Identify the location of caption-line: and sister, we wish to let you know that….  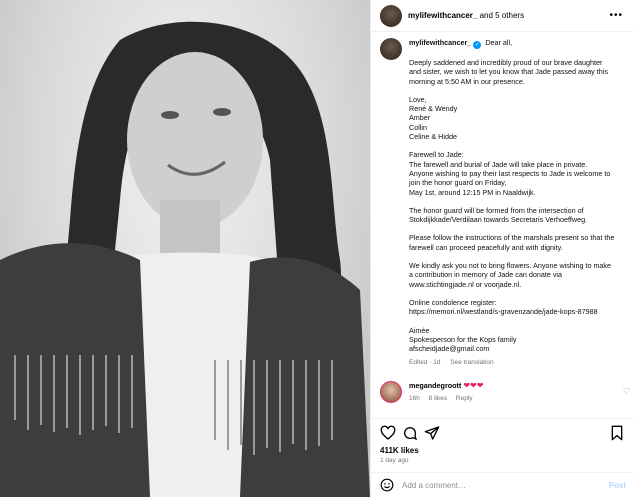
(508, 72).